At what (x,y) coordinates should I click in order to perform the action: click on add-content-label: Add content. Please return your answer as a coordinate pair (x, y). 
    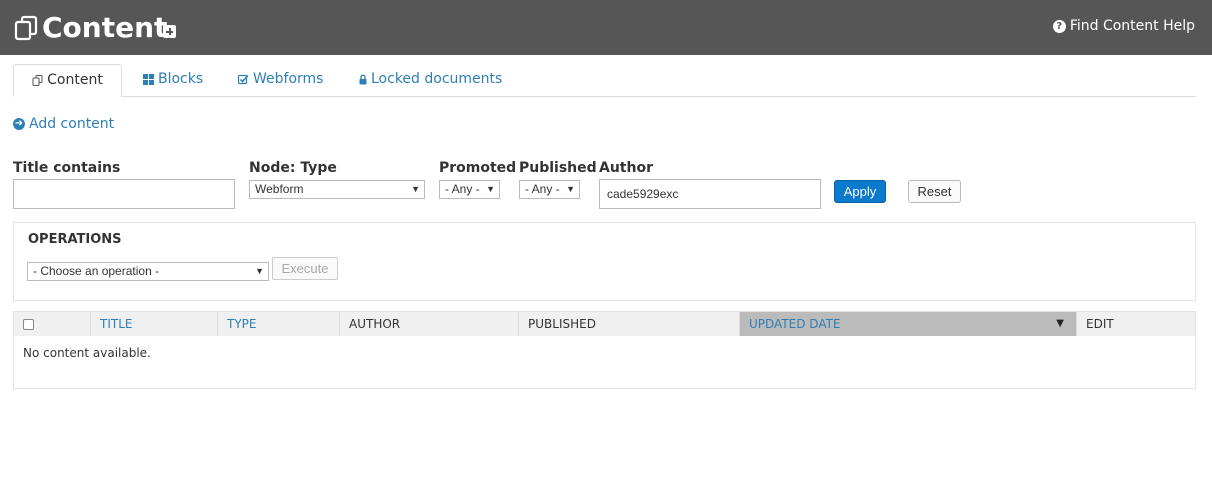
    Looking at the image, I should click on (72, 124).